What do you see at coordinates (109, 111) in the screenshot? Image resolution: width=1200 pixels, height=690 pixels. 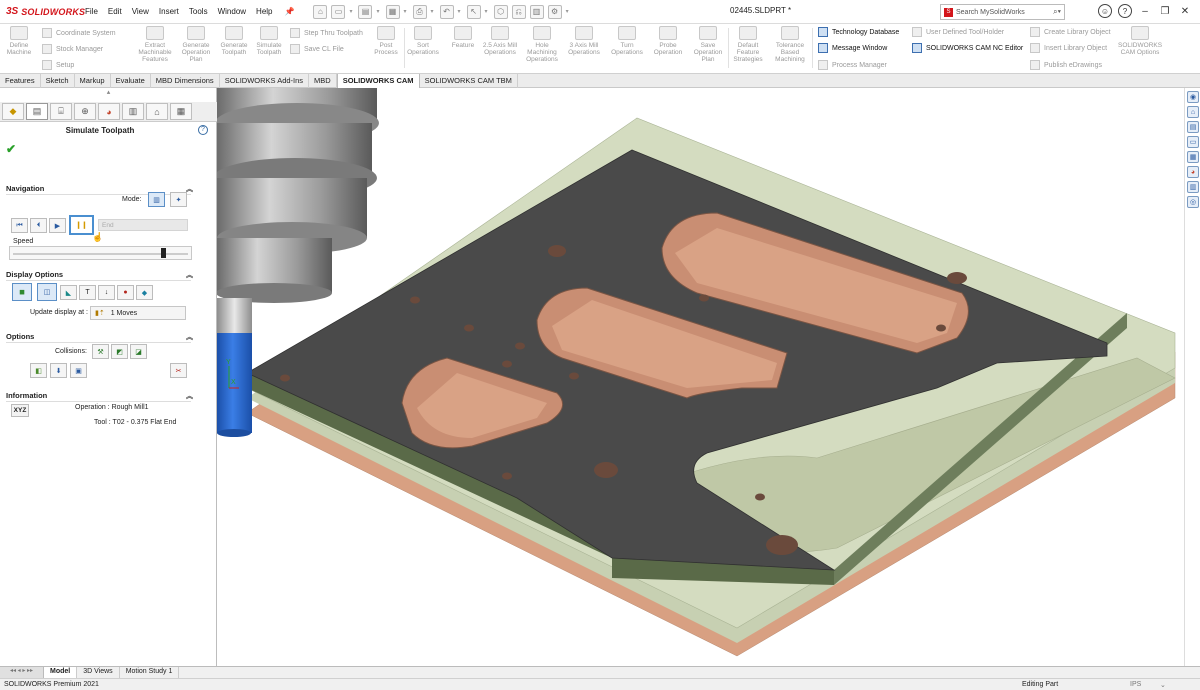 I see `display-manager-icon: ◕` at bounding box center [109, 111].